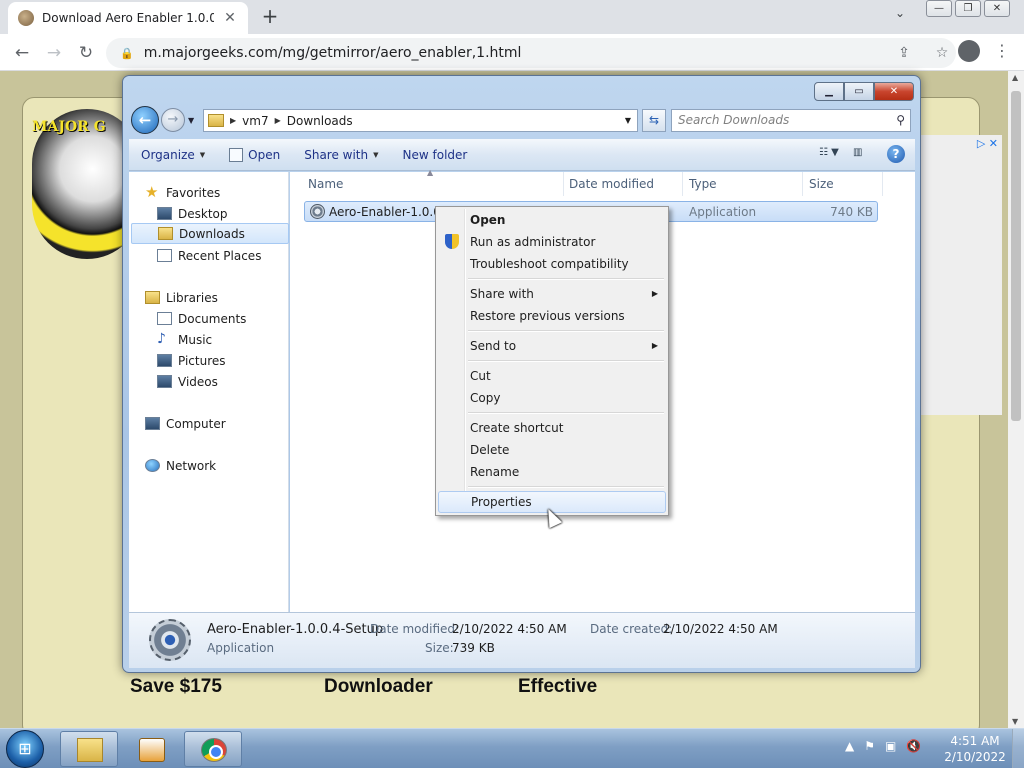  I want to click on nav-label: Favorites, so click(193, 192).